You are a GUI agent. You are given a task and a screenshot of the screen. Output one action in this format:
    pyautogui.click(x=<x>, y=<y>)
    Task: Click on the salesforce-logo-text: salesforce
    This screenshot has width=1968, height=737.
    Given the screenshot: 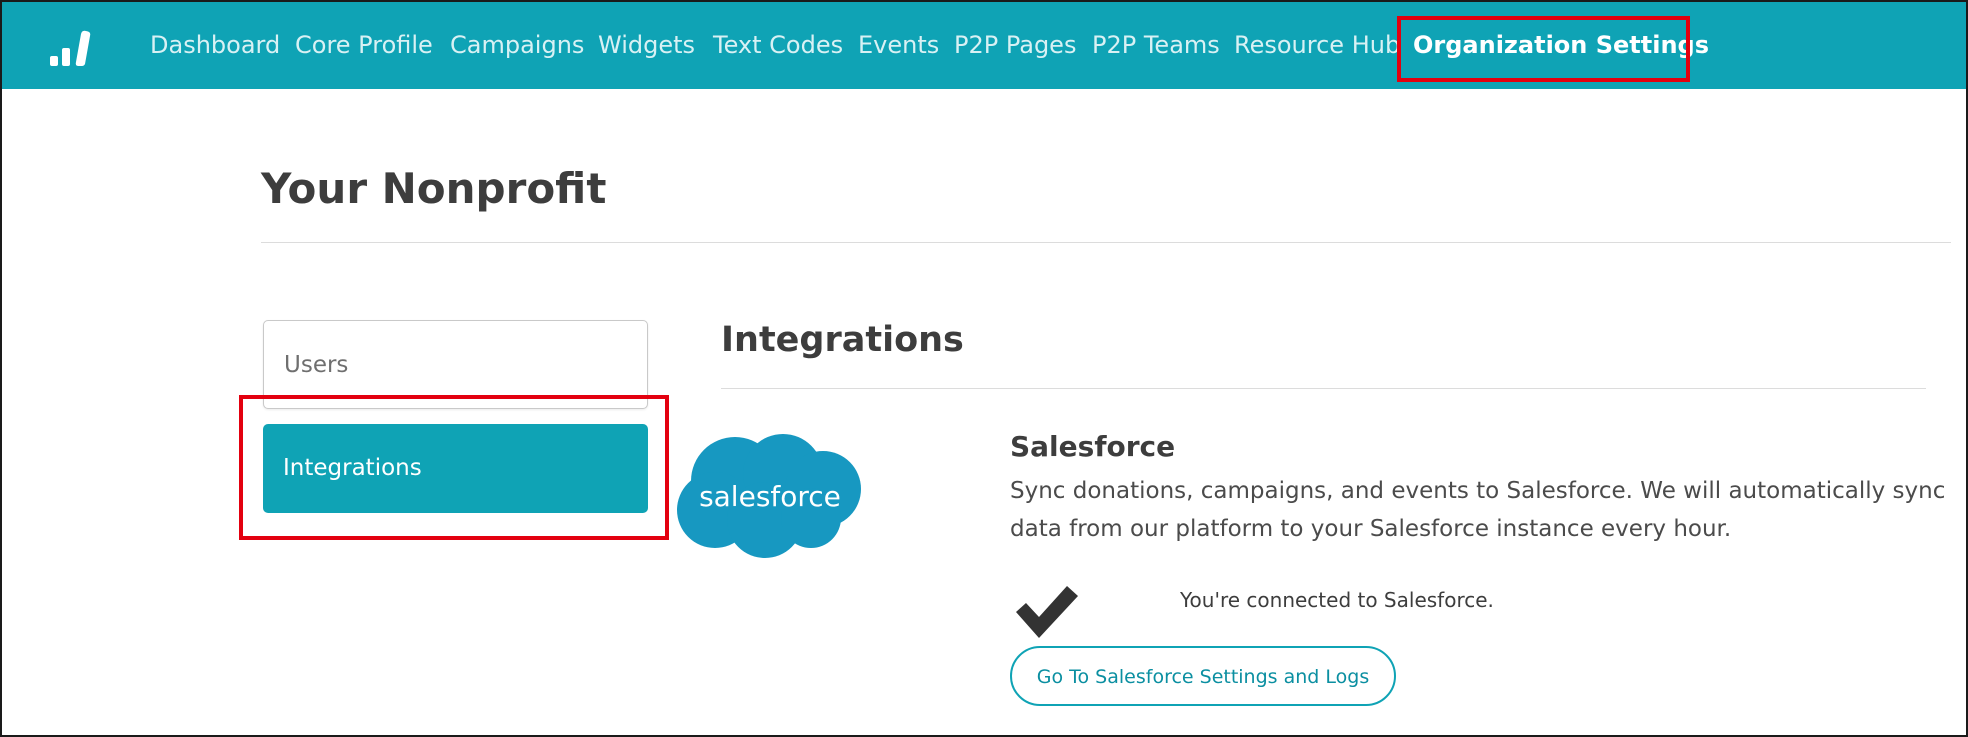 What is the action you would take?
    pyautogui.click(x=770, y=496)
    